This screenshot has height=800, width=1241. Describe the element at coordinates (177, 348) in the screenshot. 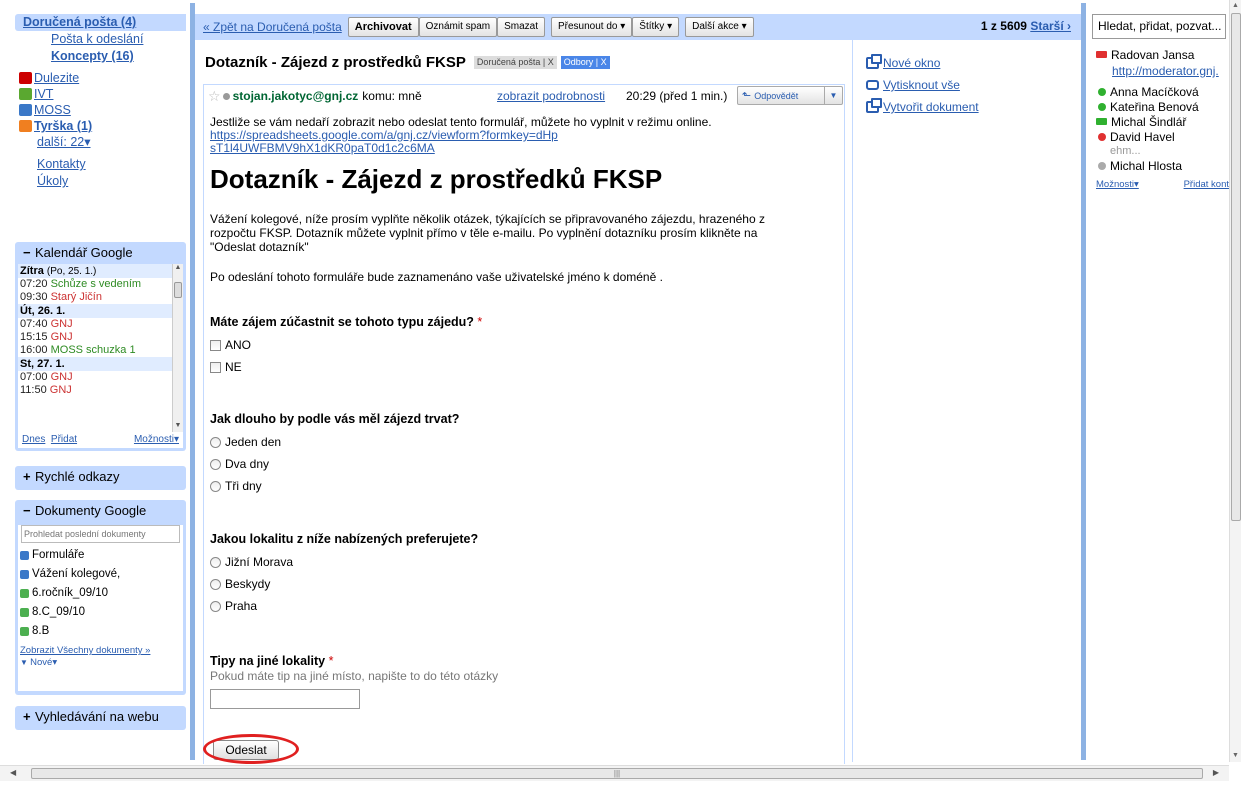

I see `calendar-scrollbar: ▲ ▼` at that location.